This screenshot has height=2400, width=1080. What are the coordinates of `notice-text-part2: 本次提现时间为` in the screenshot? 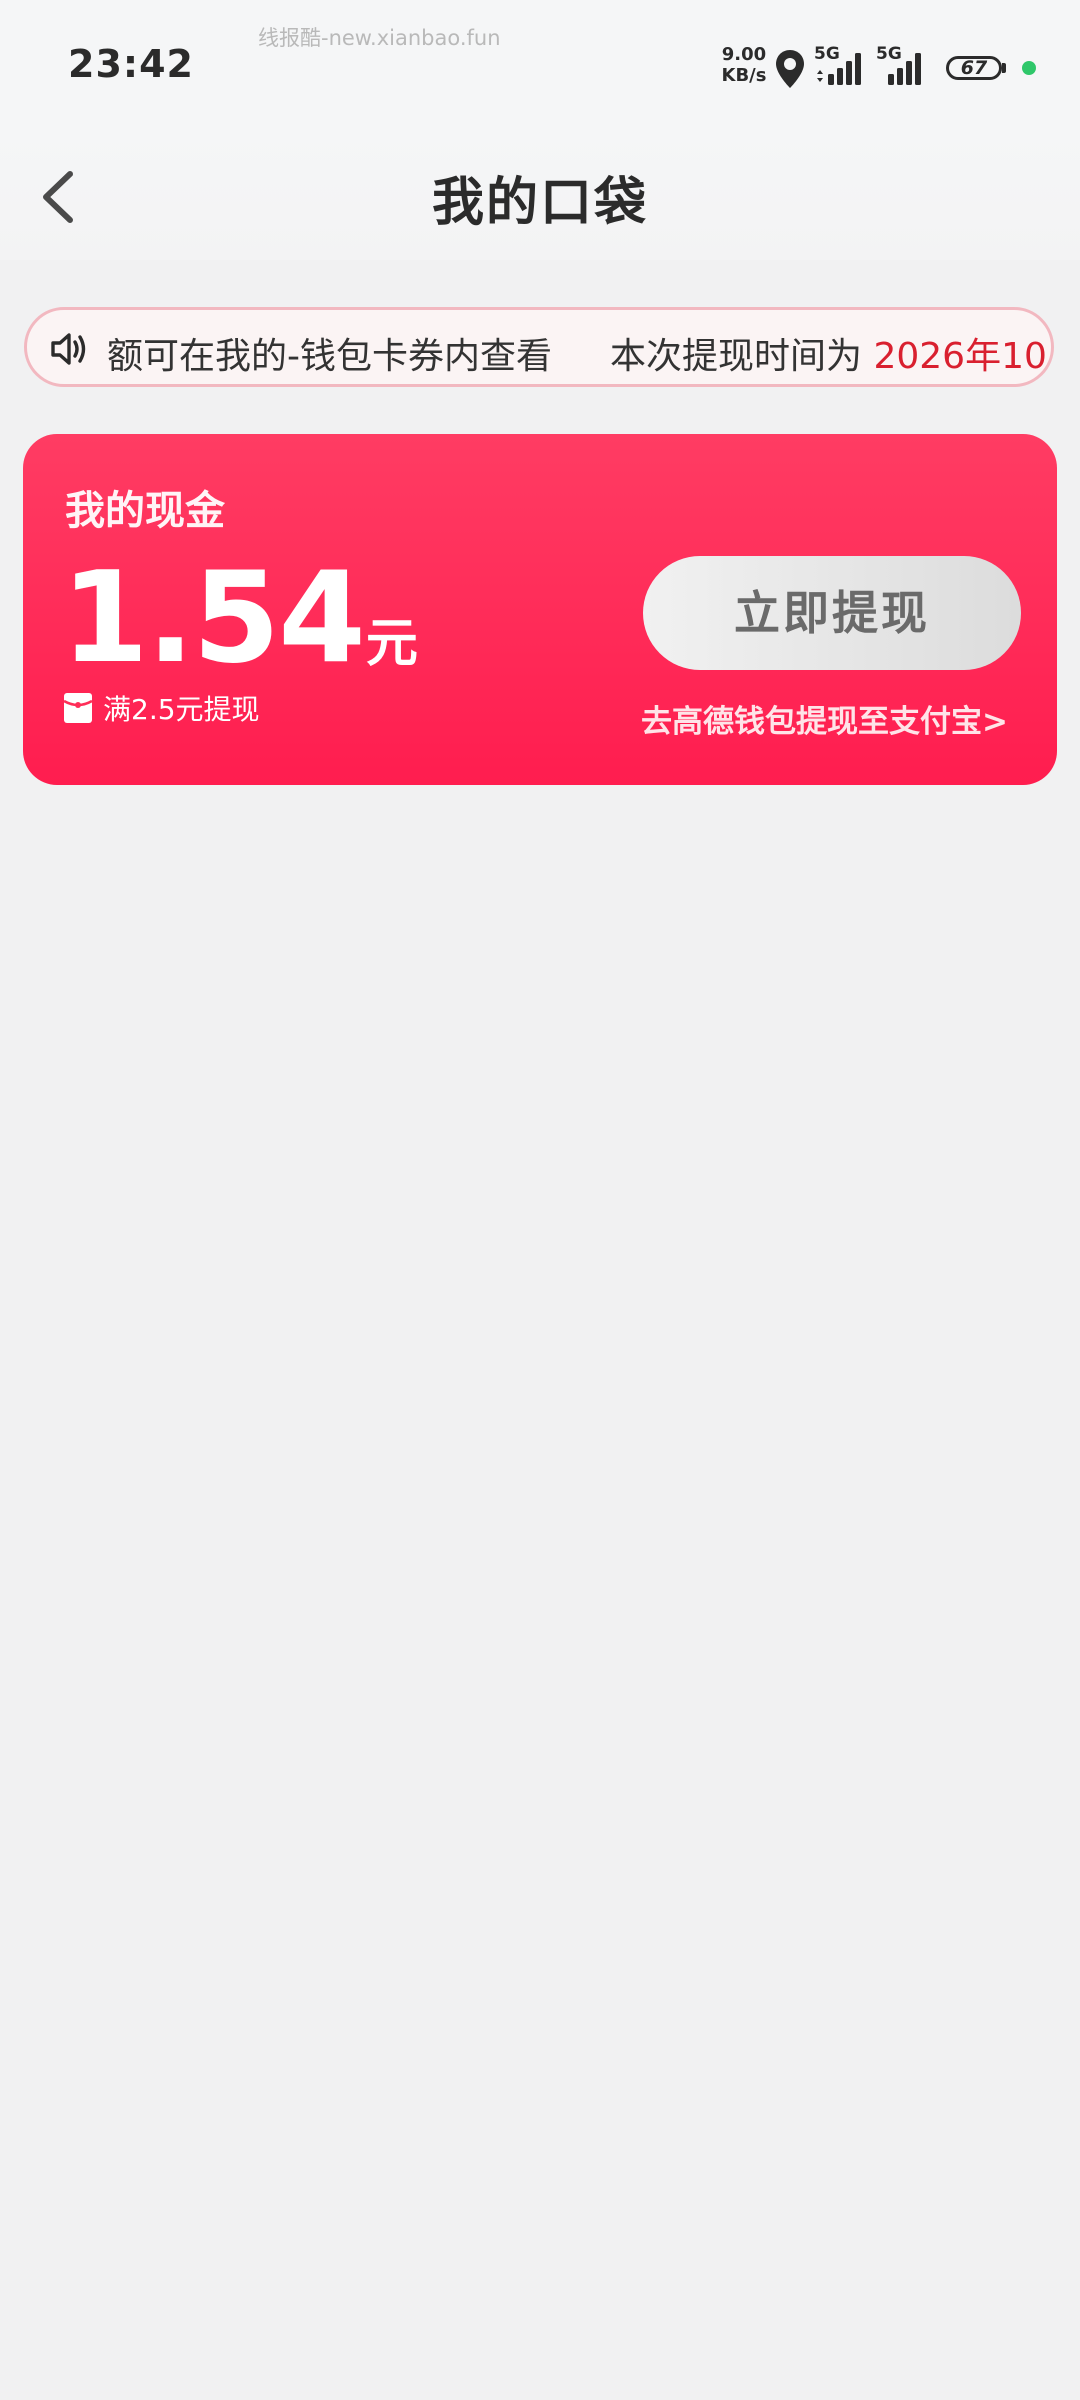 It's located at (736, 356).